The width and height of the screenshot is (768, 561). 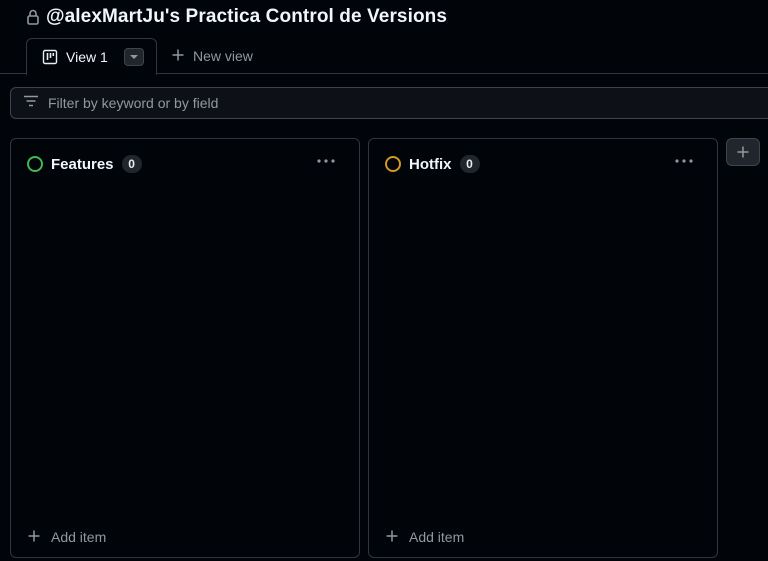 I want to click on column-header: Hotfix 0, so click(x=432, y=164).